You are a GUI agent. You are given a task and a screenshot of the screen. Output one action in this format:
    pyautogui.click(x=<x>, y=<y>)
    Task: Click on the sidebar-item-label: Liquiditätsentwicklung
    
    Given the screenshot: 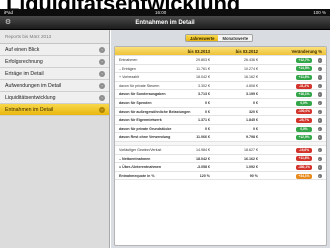 What is the action you would take?
    pyautogui.click(x=30, y=98)
    